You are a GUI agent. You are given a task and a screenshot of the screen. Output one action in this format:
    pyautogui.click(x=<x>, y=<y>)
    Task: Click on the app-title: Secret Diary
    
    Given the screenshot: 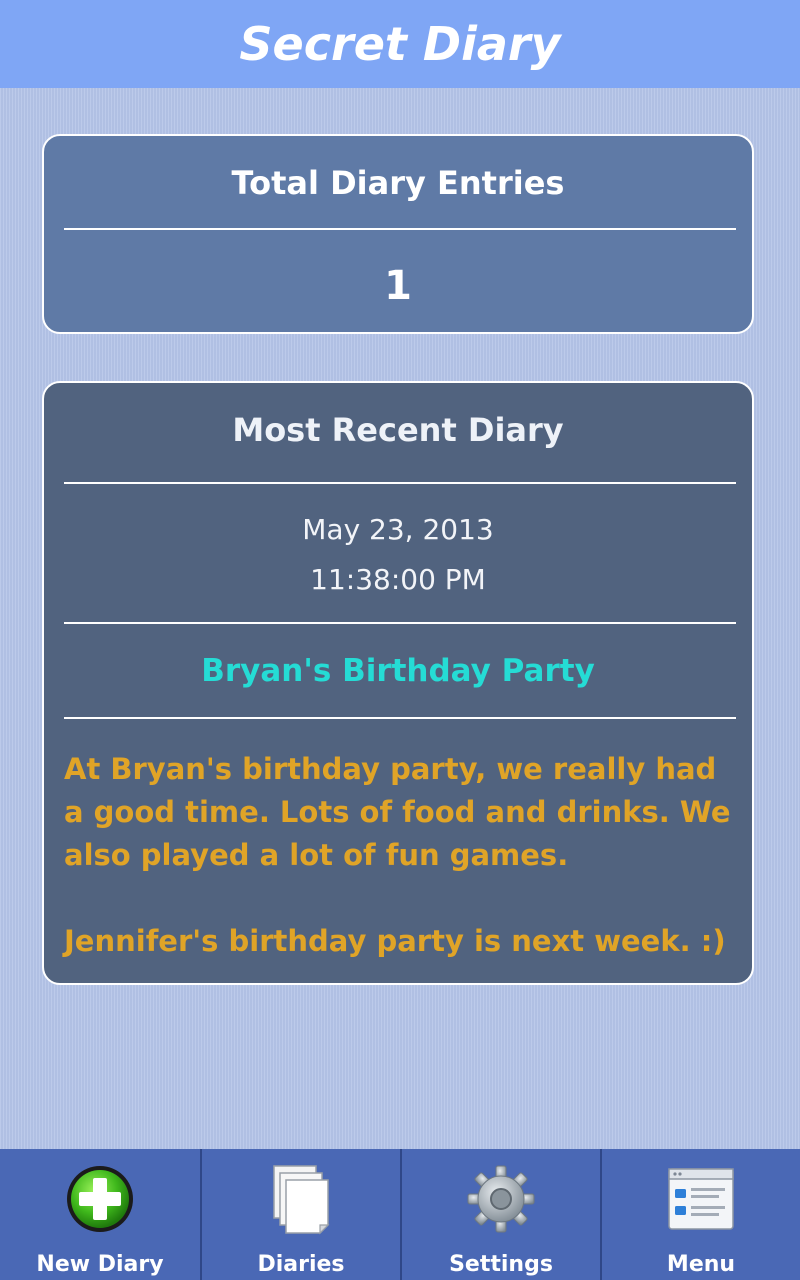 What is the action you would take?
    pyautogui.click(x=400, y=44)
    